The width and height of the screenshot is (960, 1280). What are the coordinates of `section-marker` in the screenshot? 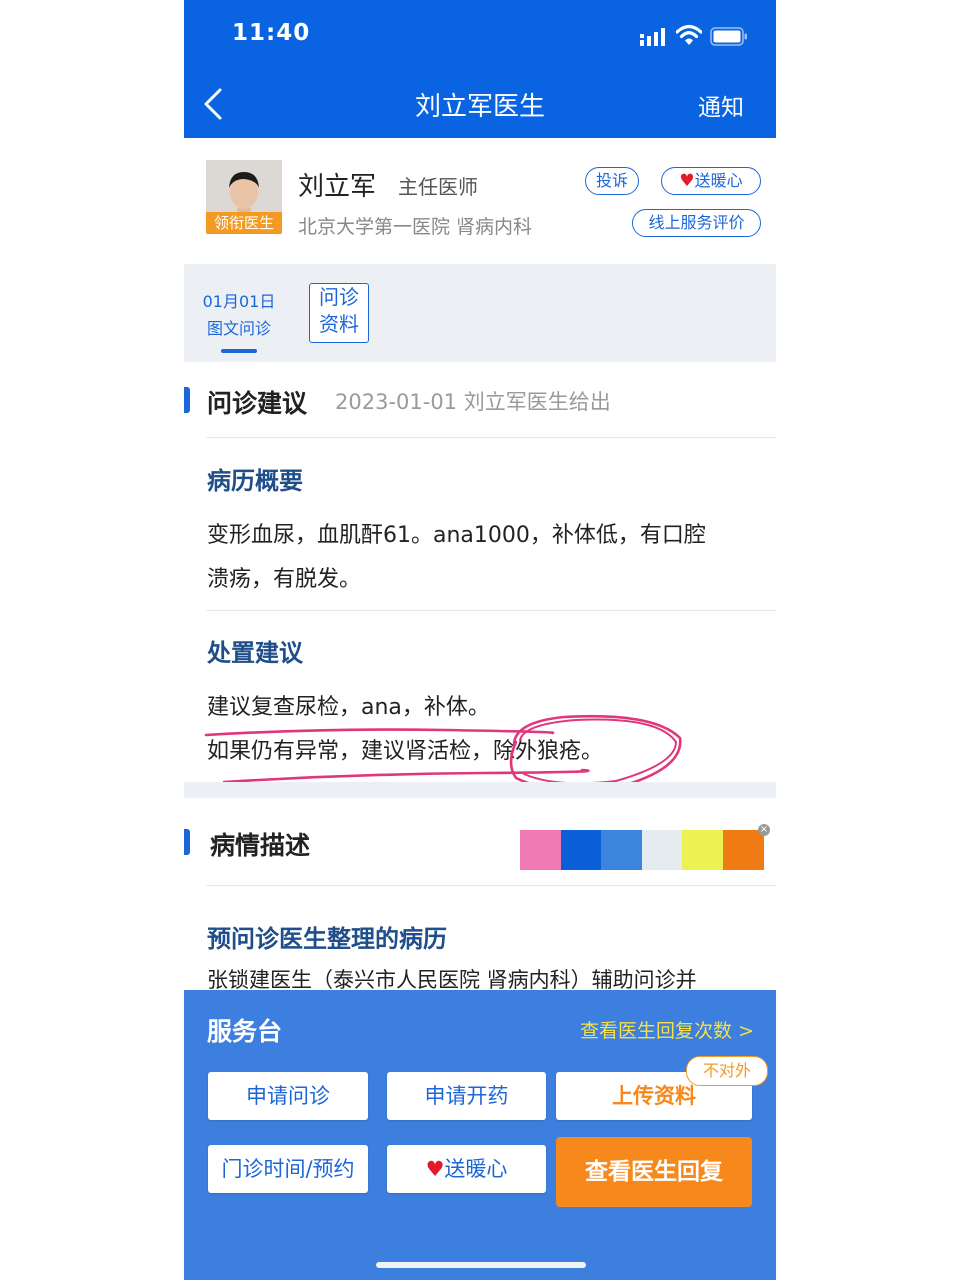 It's located at (187, 842).